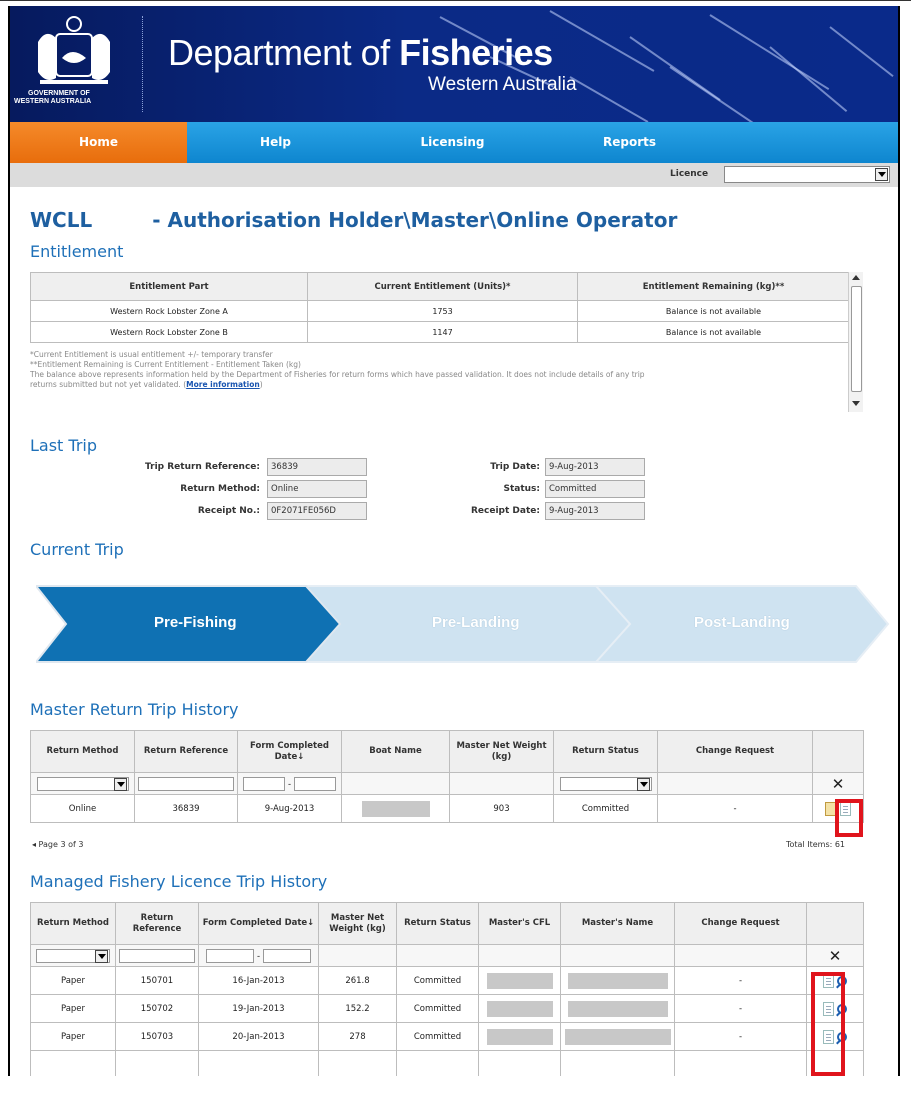  Describe the element at coordinates (476, 622) in the screenshot. I see `step-pre-landing: Pre-Landing` at that location.